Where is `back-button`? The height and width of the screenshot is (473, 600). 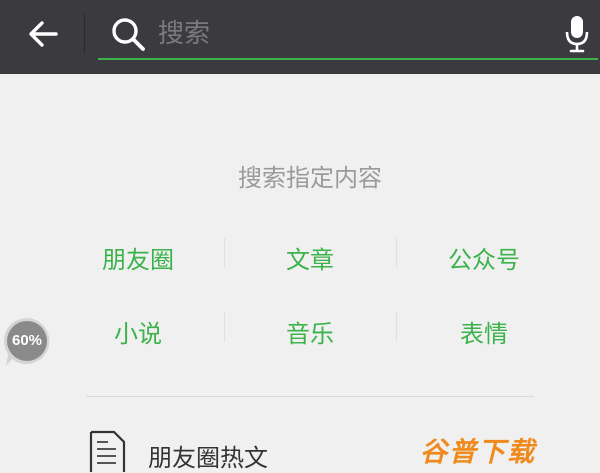
back-button is located at coordinates (43, 34).